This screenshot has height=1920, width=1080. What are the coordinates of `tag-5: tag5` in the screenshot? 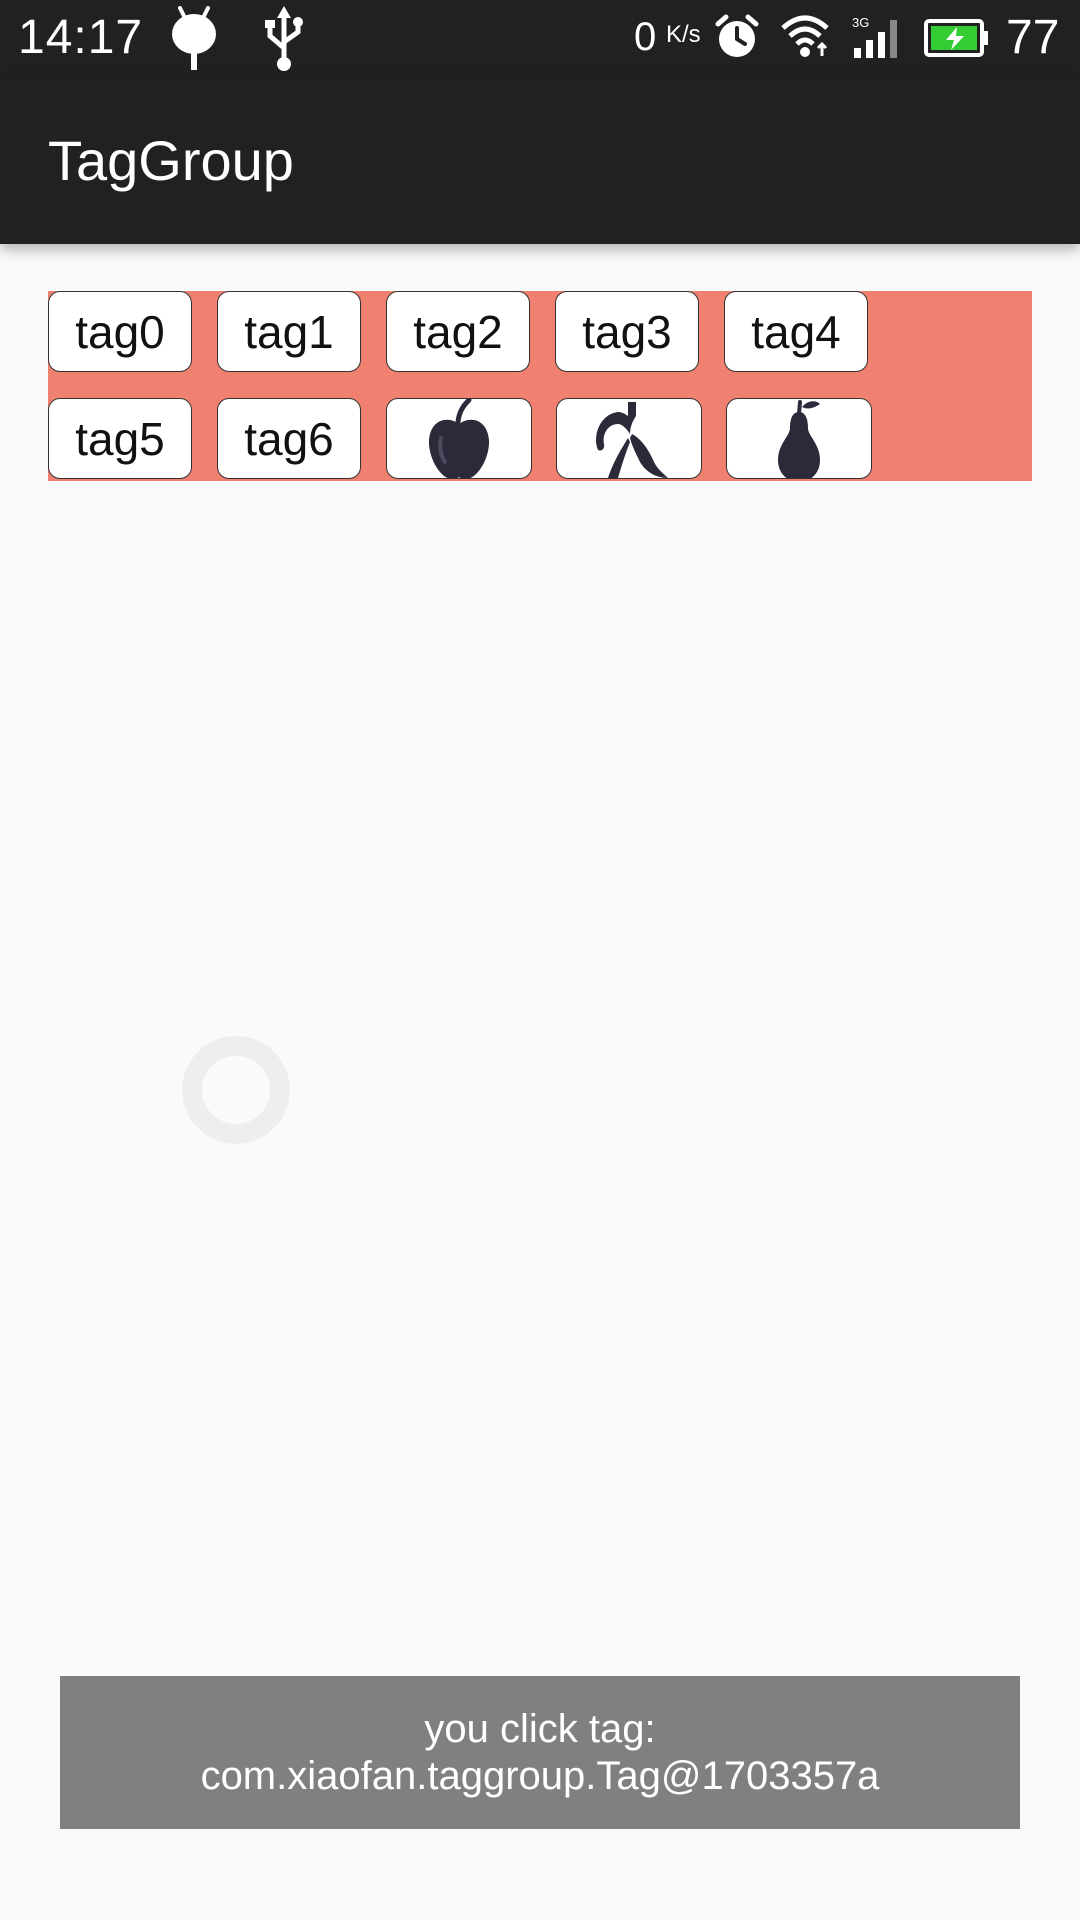 It's located at (120, 438).